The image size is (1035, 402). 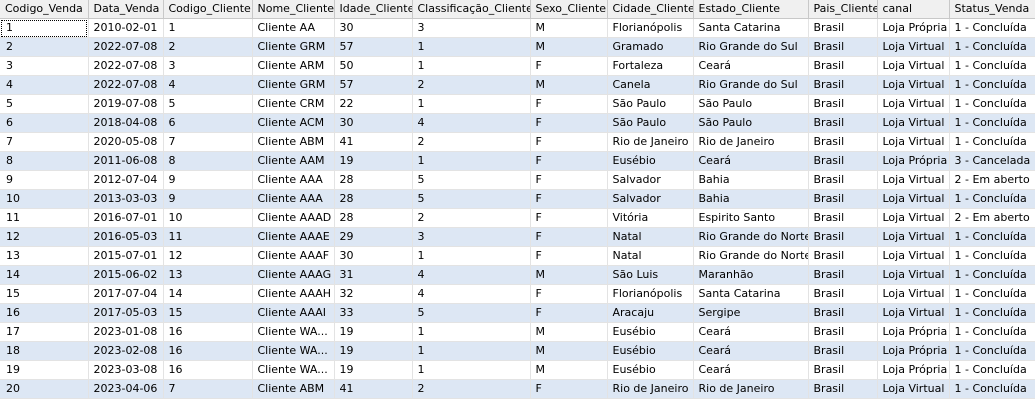 I want to click on table-cell: 7, so click(x=44, y=142).